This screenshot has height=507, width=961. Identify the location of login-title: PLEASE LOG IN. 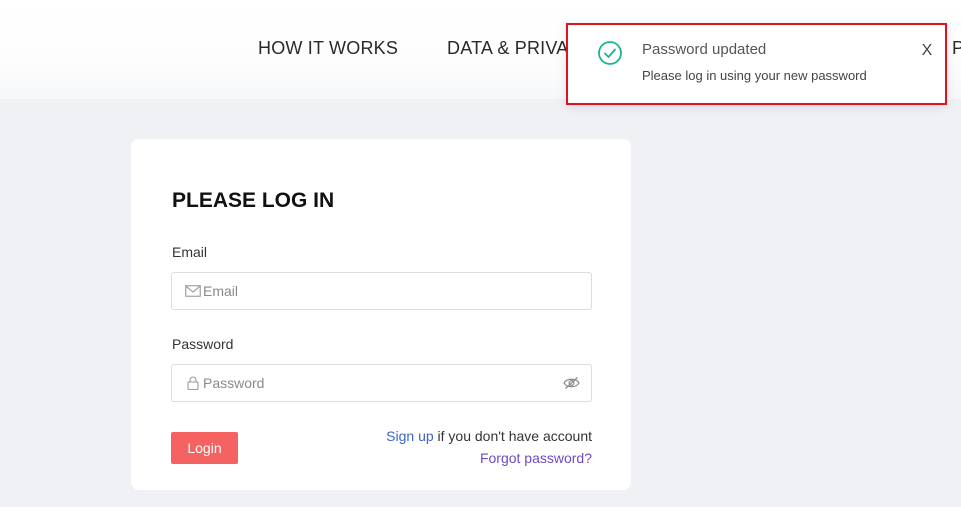
(253, 200).